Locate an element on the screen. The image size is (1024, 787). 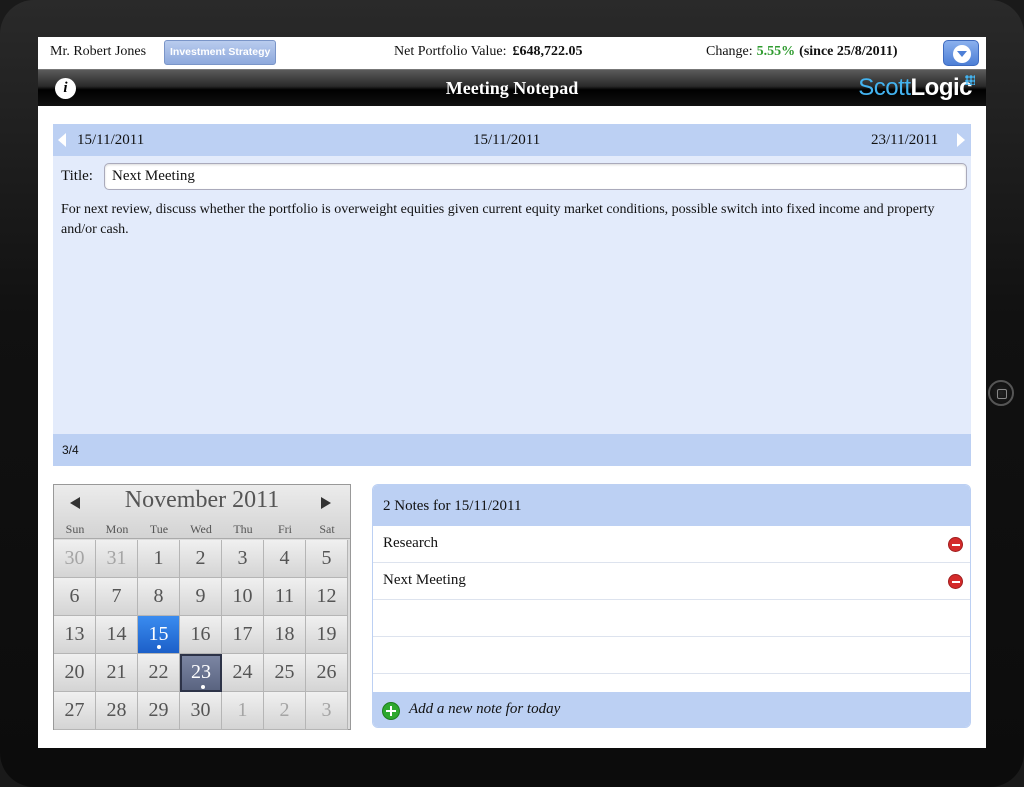
note-item-title: Research is located at coordinates (410, 543).